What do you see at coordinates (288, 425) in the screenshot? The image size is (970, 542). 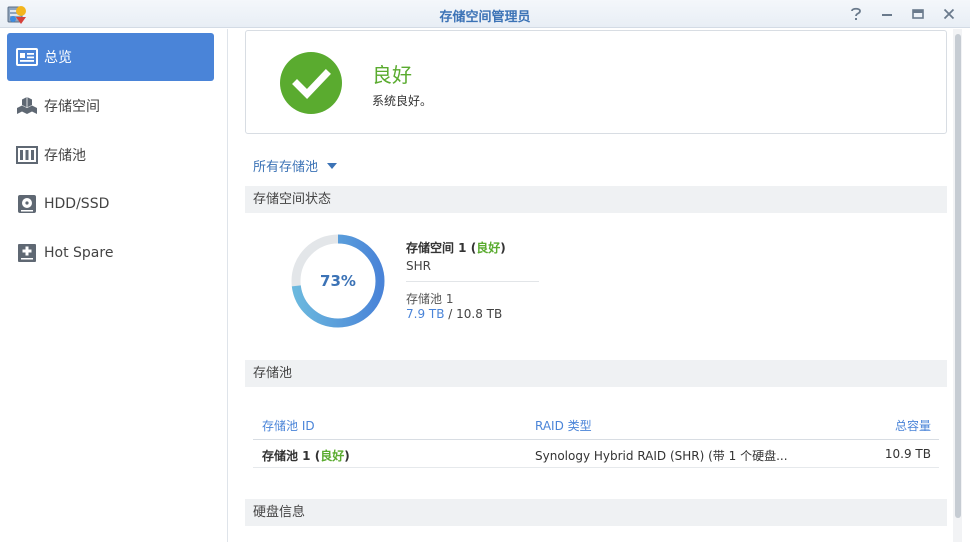 I see `column-header-pool-id: 存储池 ID` at bounding box center [288, 425].